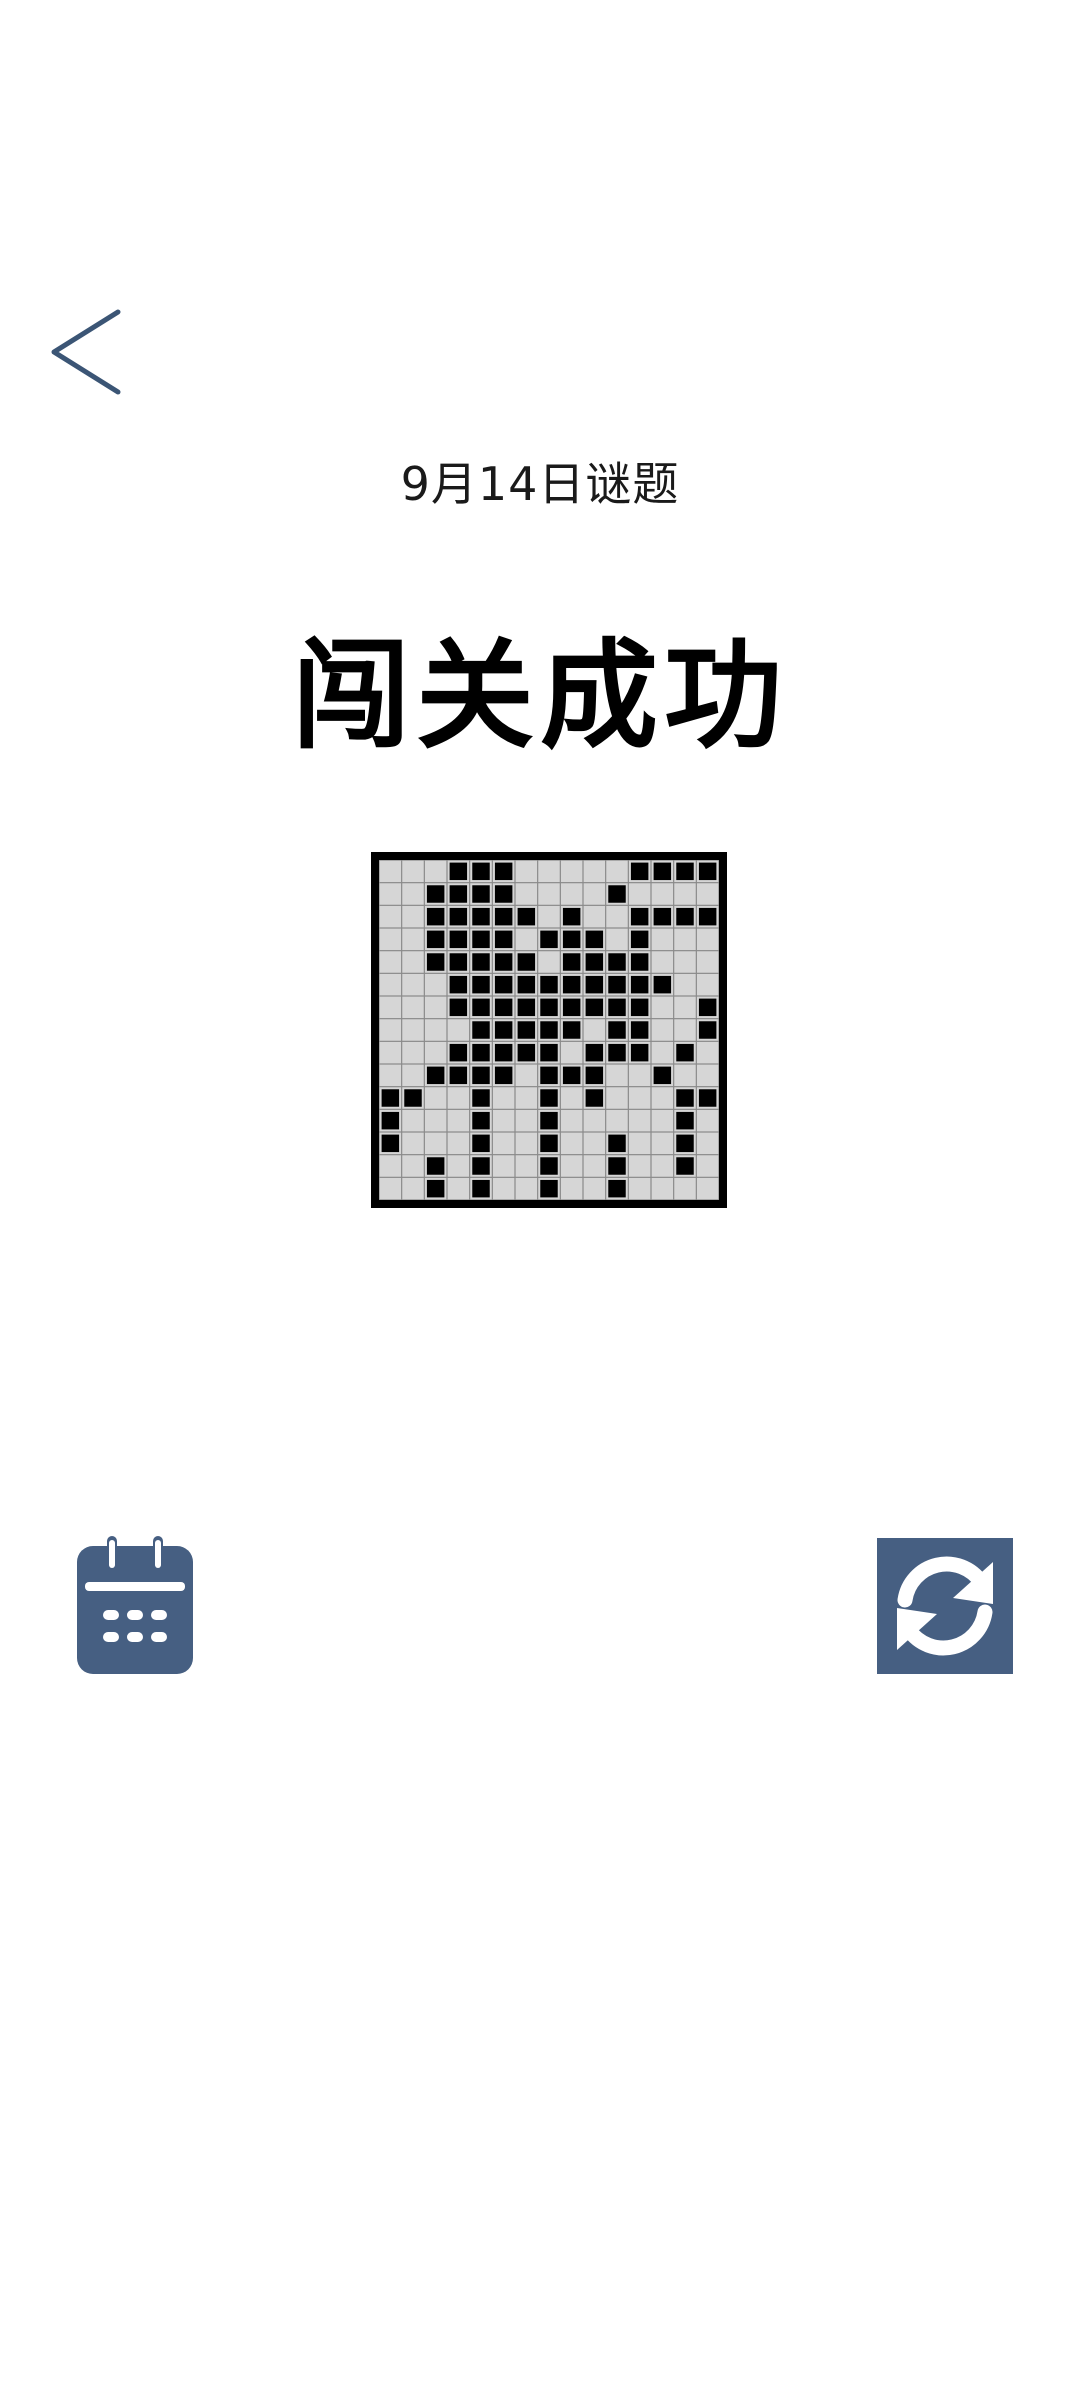  I want to click on calendar-button, so click(135, 1605).